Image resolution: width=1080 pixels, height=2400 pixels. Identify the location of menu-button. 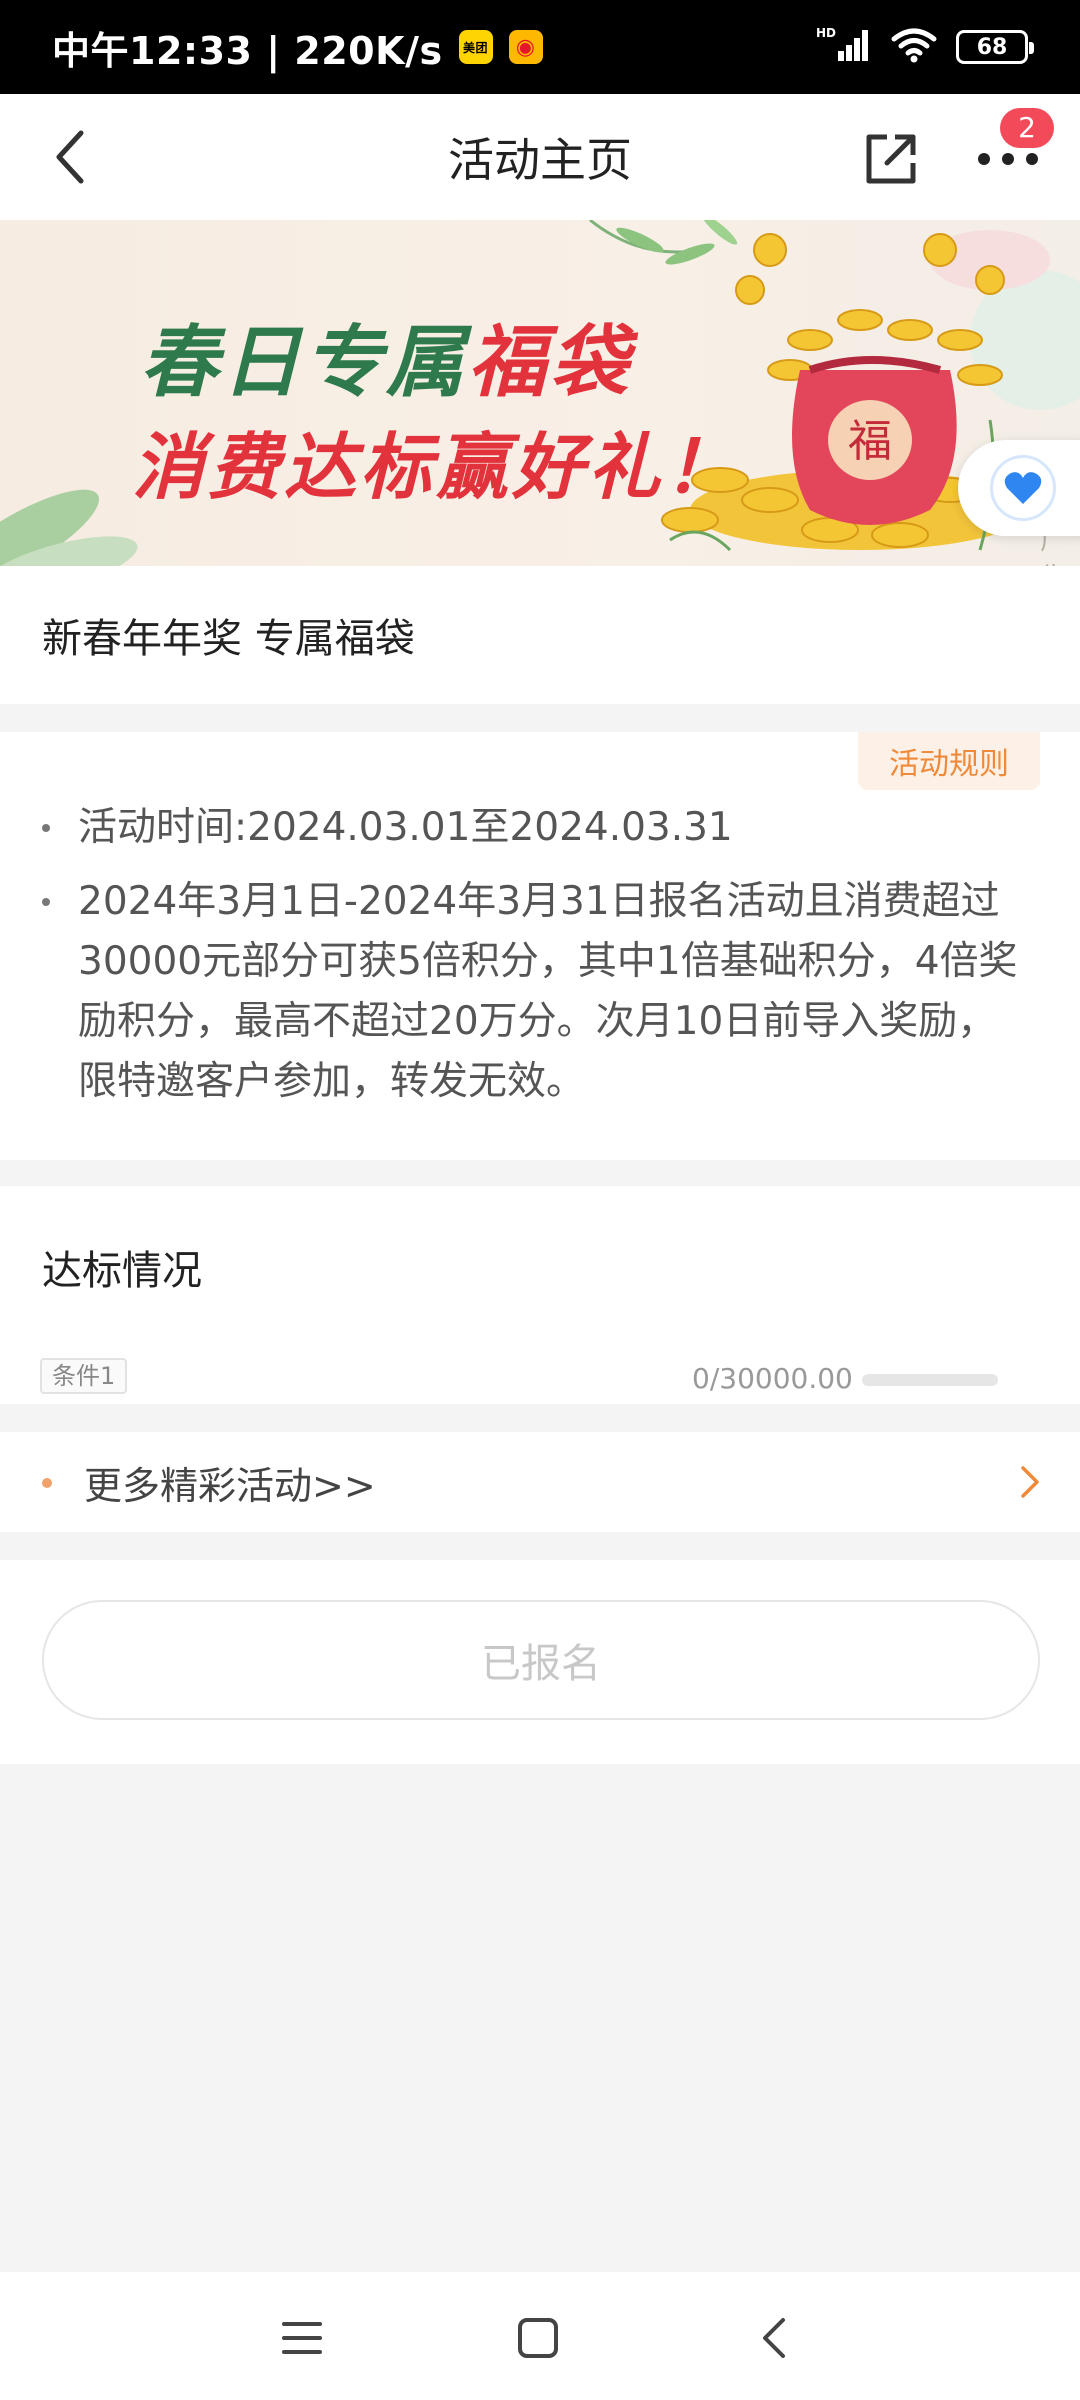
(302, 2338).